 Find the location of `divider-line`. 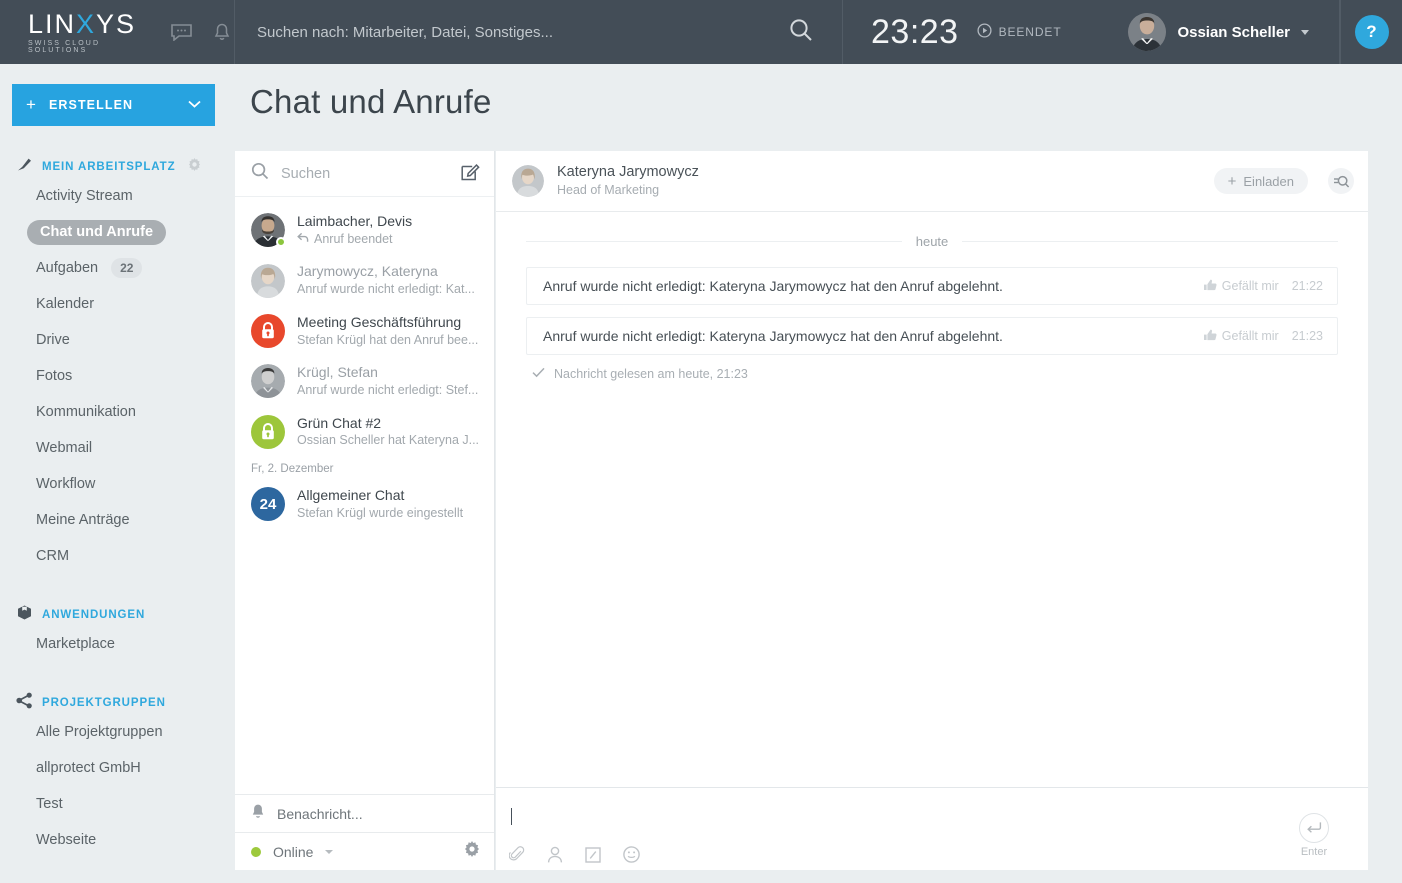

divider-line is located at coordinates (714, 241).